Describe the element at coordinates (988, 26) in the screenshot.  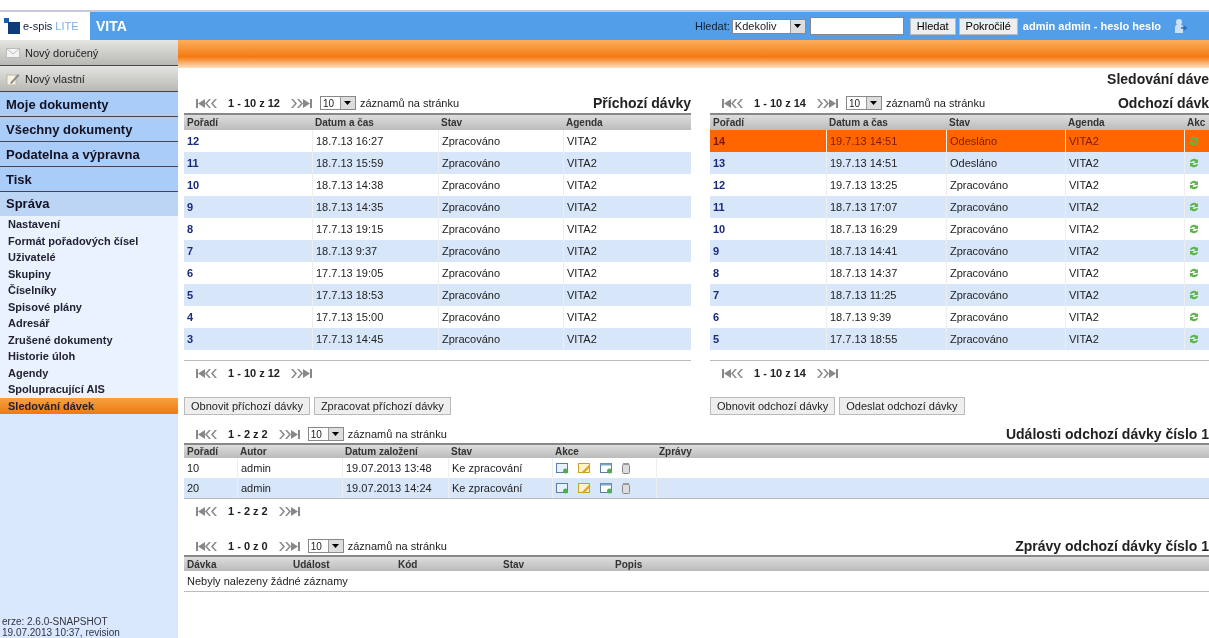
I see `header-button: Pokročilé` at that location.